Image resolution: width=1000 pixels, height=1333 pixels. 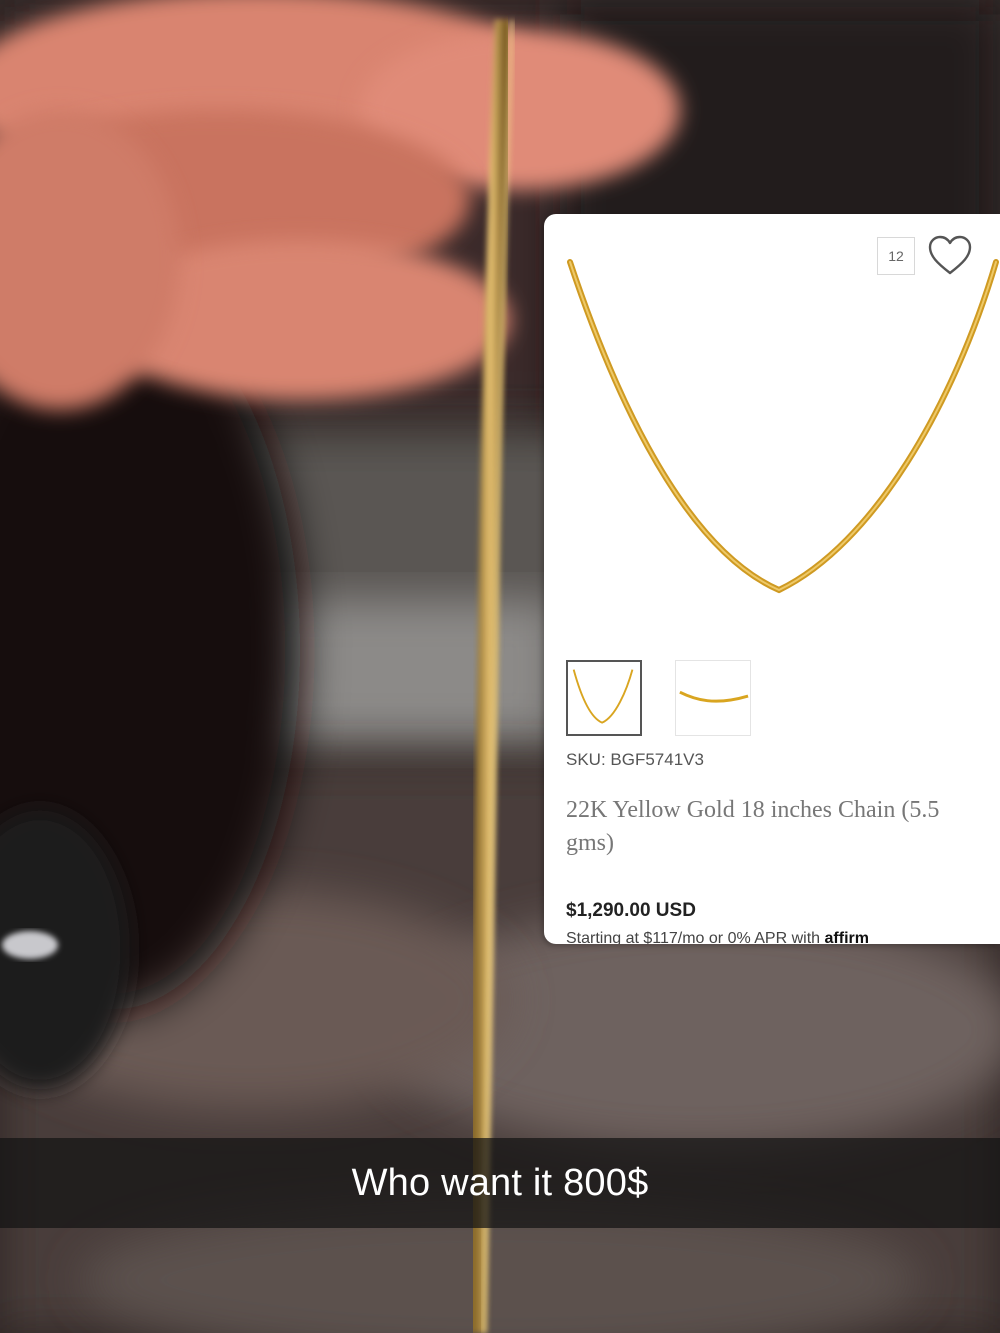 What do you see at coordinates (772, 424) in the screenshot?
I see `product-main-image` at bounding box center [772, 424].